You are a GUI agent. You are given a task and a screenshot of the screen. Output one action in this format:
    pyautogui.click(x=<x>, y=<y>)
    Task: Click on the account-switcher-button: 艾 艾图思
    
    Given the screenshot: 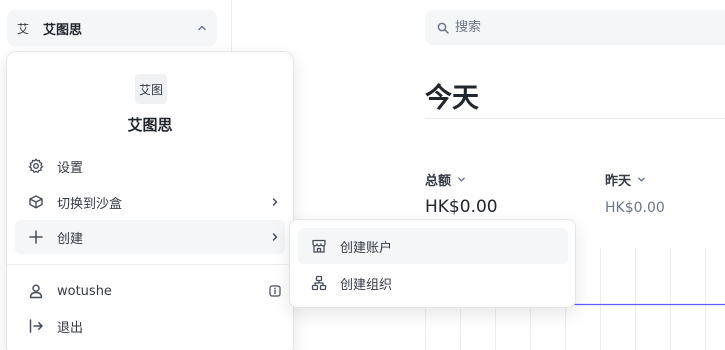 What is the action you would take?
    pyautogui.click(x=112, y=28)
    